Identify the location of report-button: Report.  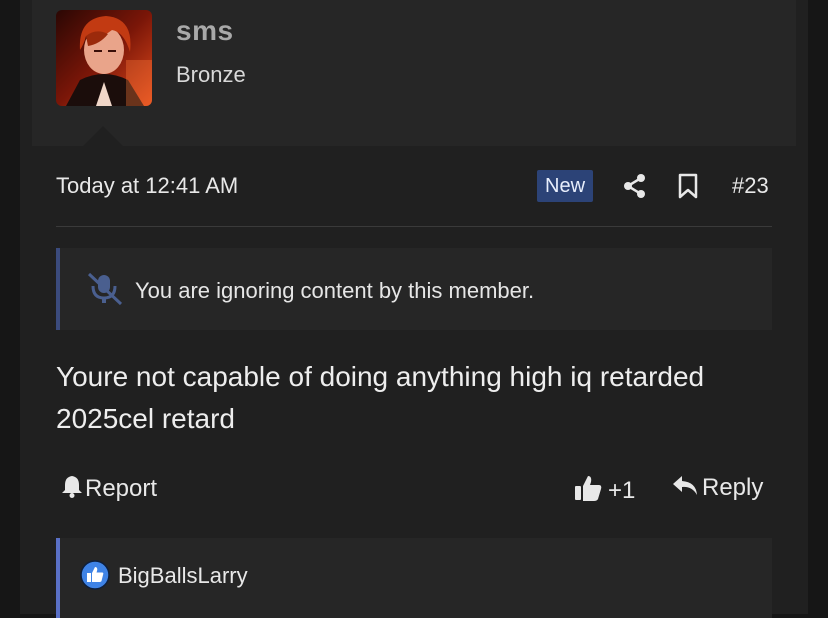
(109, 489).